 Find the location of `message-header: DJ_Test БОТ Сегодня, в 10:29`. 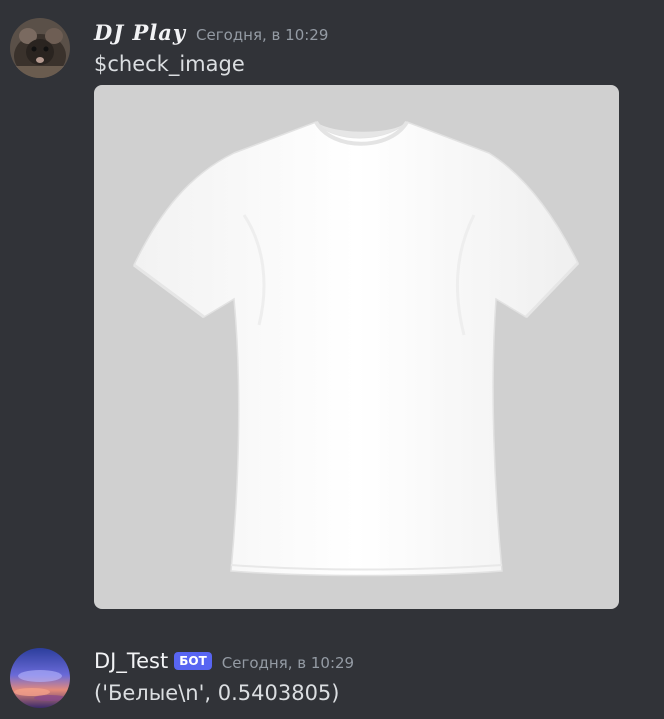

message-header: DJ_Test БОТ Сегодня, в 10:29 is located at coordinates (224, 661).